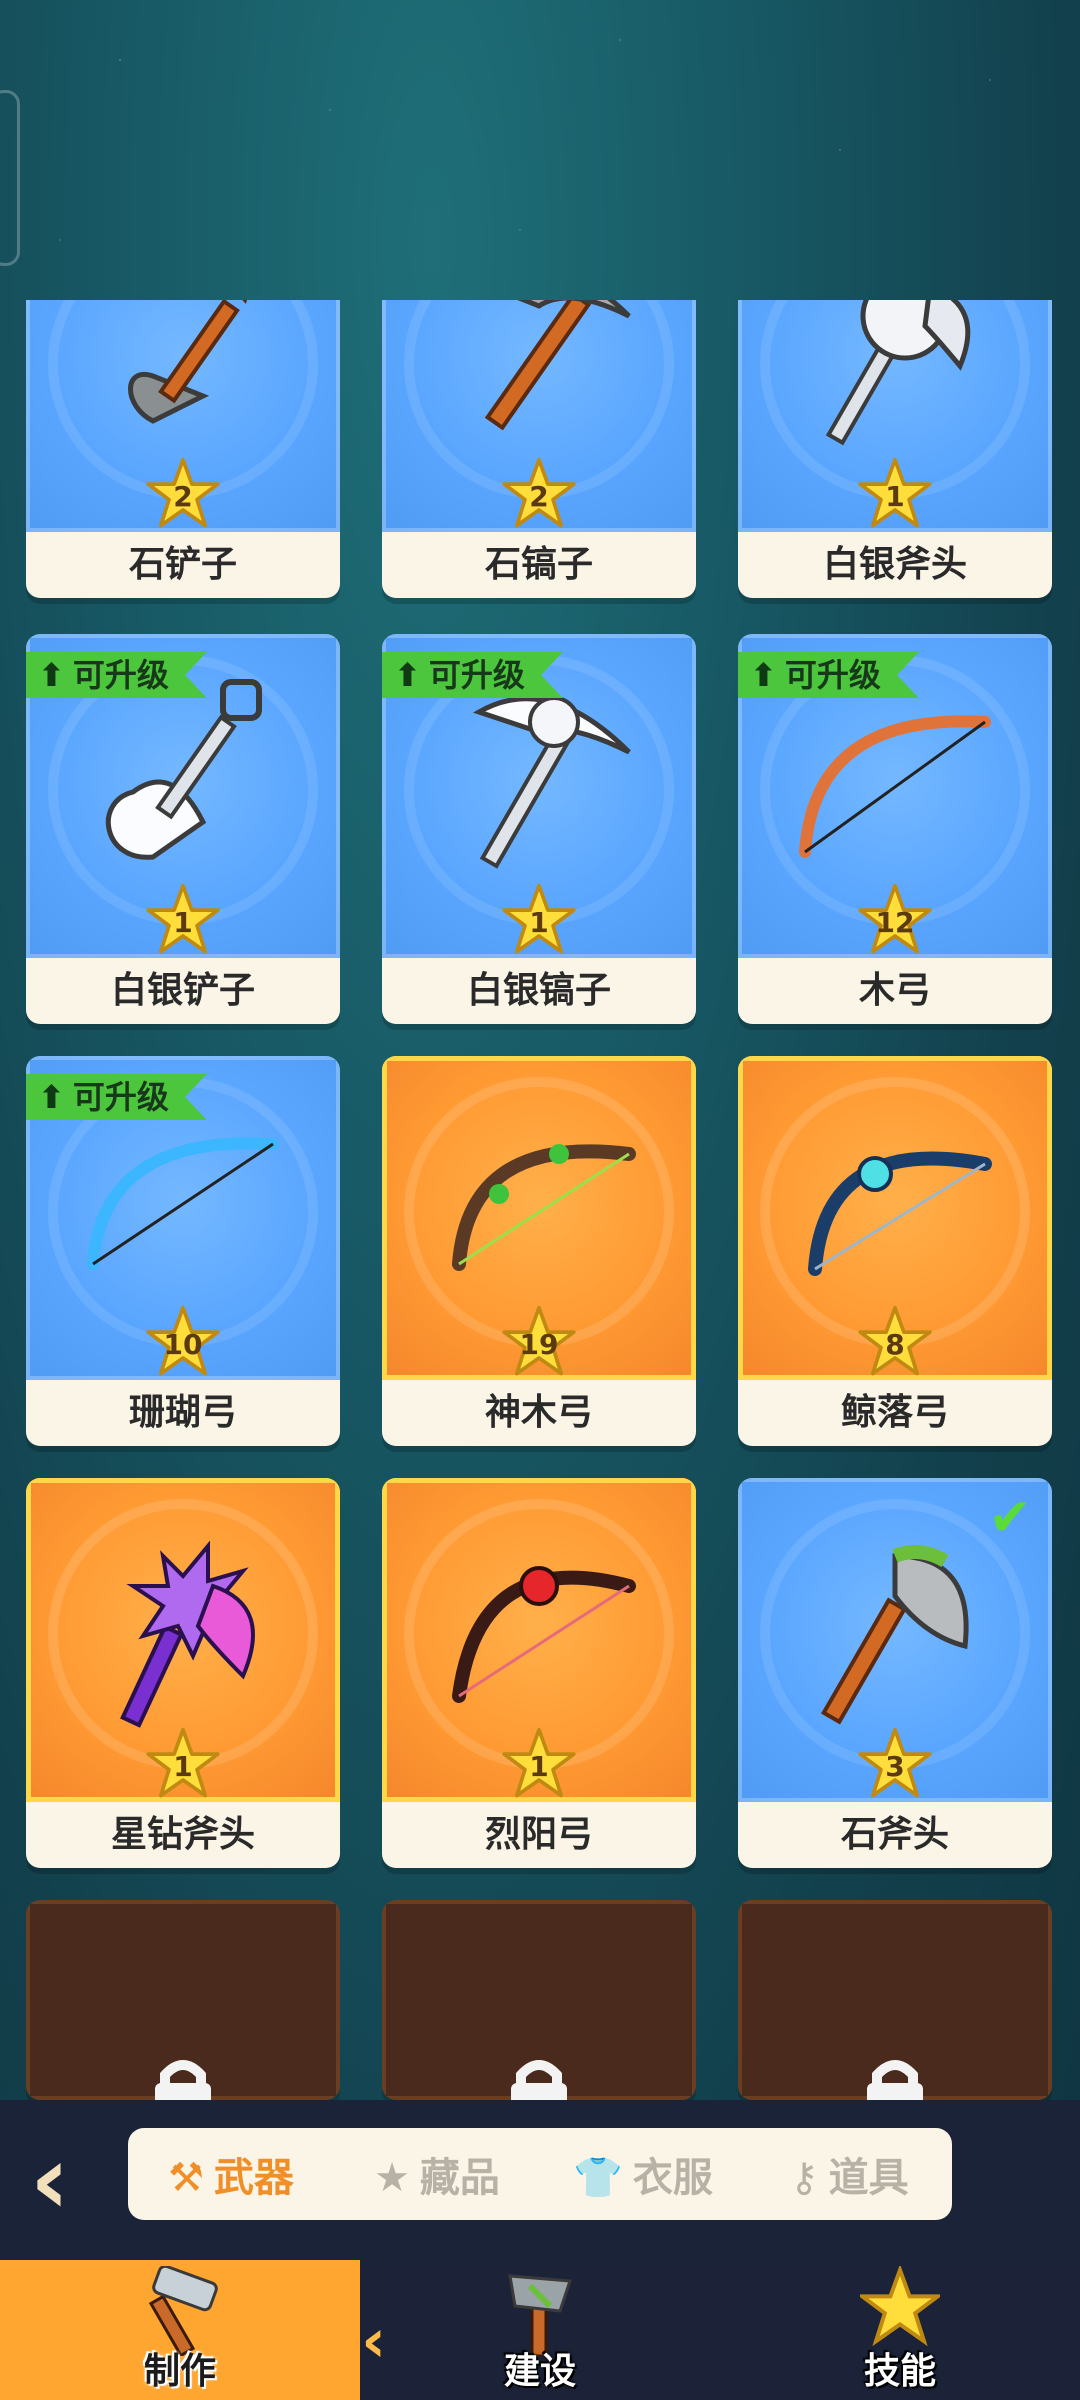  I want to click on category-tab: ⚒ 武器, so click(231, 2174).